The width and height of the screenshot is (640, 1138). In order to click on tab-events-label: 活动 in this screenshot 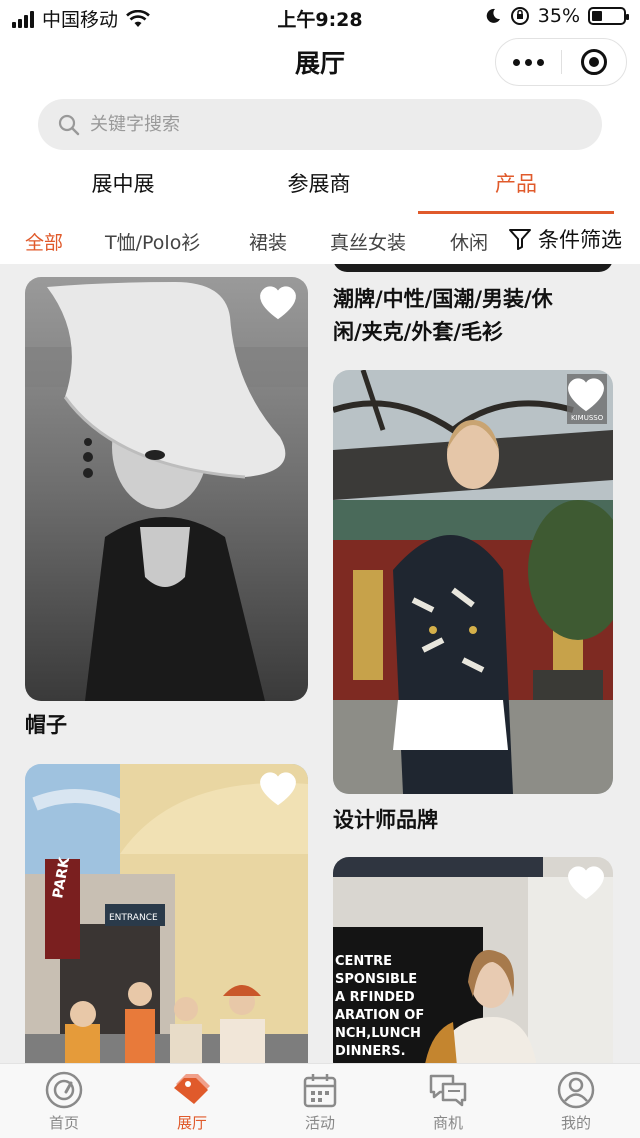, I will do `click(319, 1123)`.